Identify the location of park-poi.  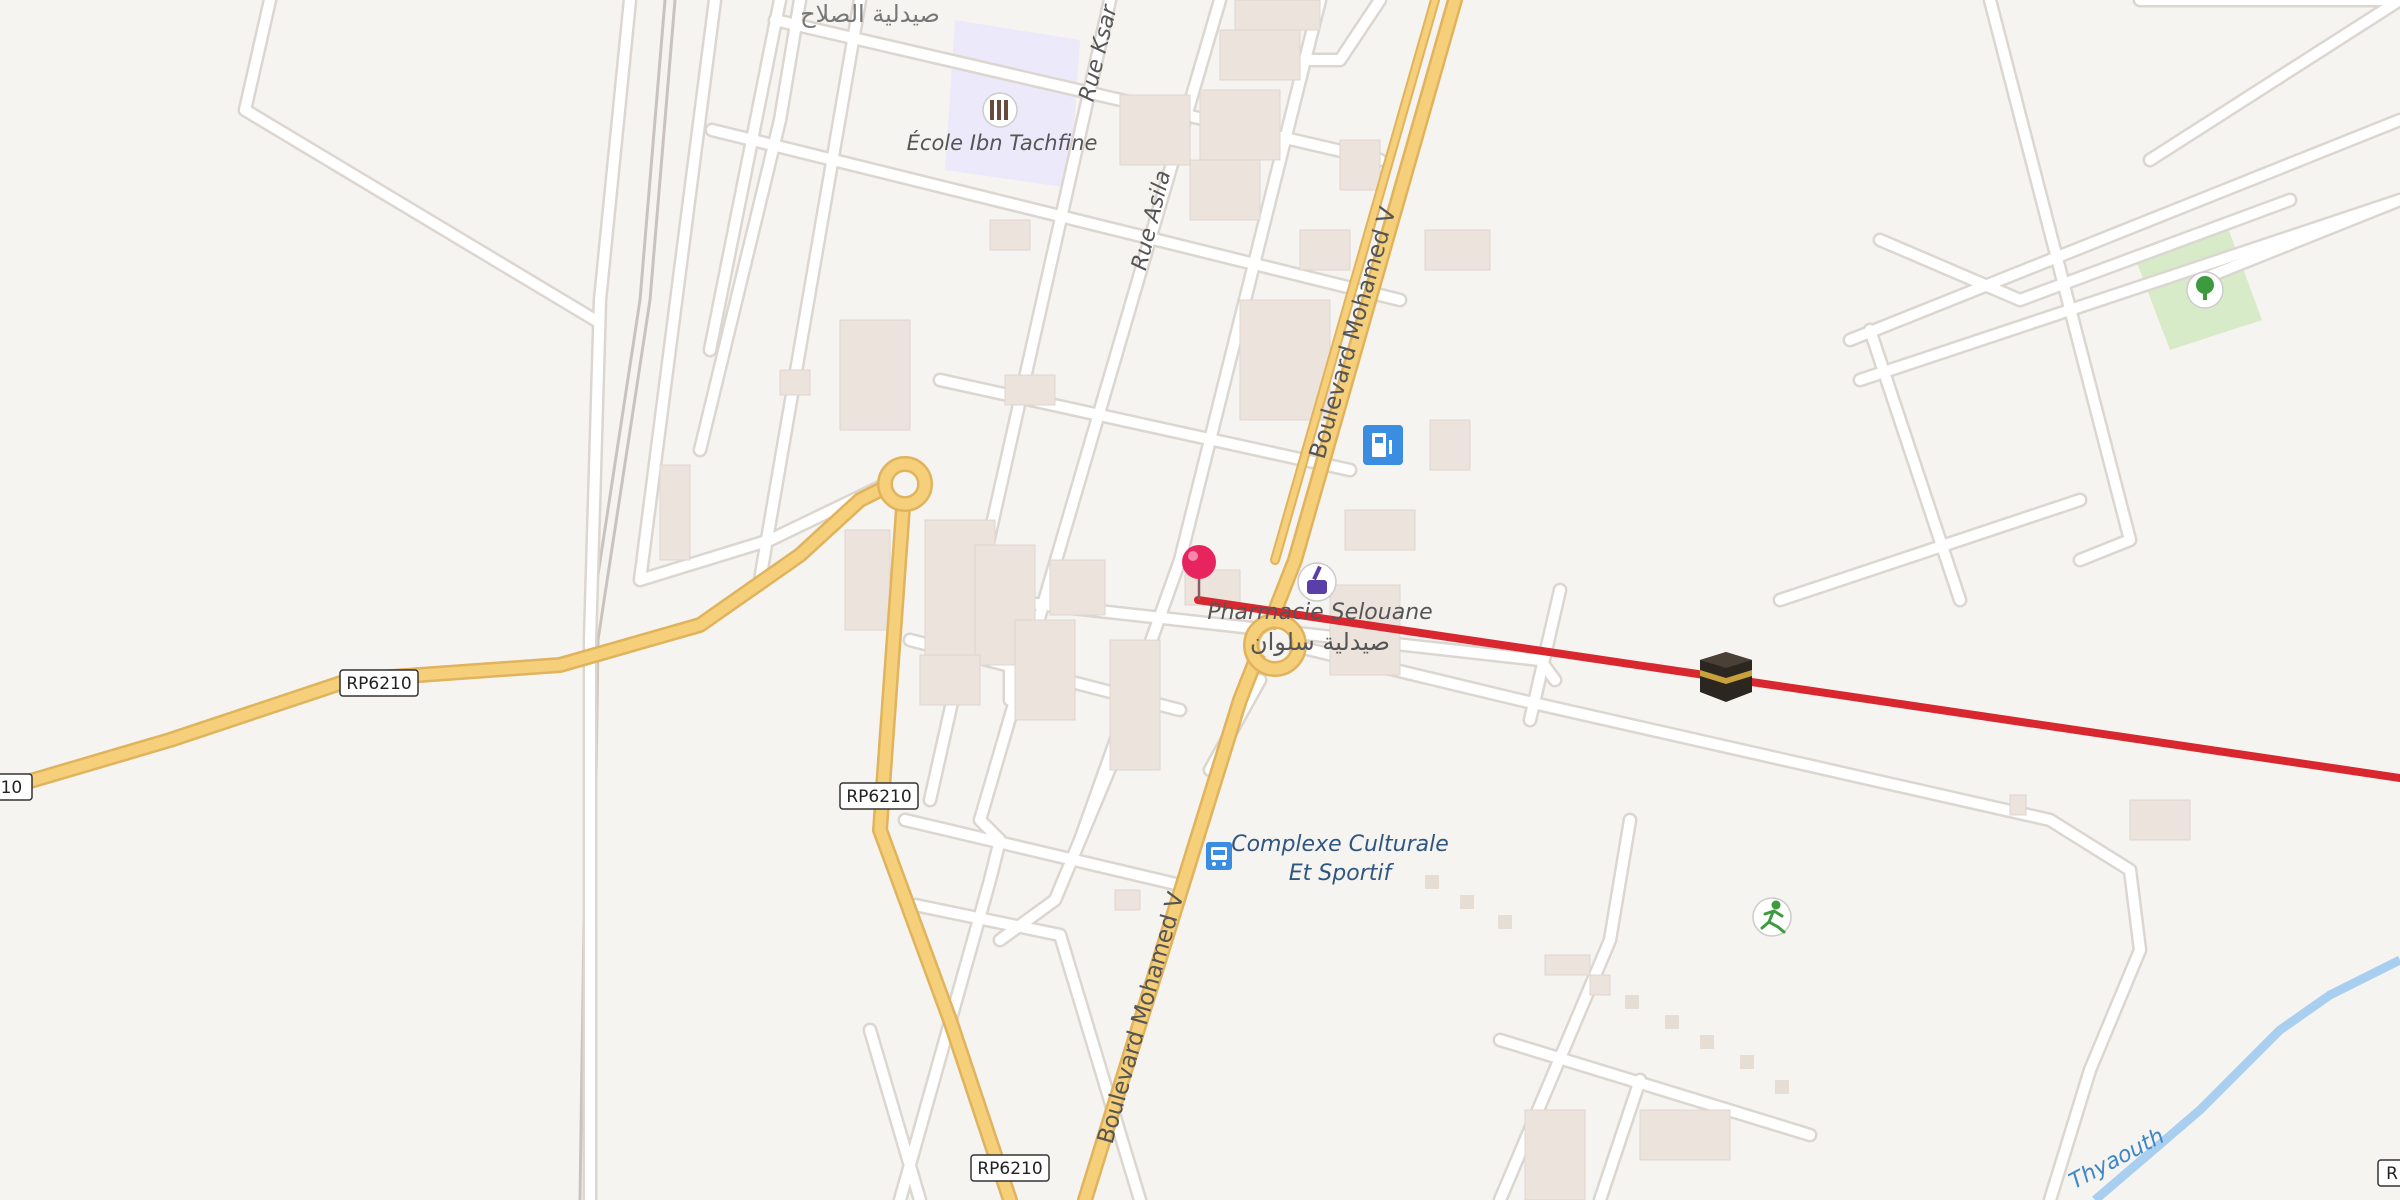
(2205, 290).